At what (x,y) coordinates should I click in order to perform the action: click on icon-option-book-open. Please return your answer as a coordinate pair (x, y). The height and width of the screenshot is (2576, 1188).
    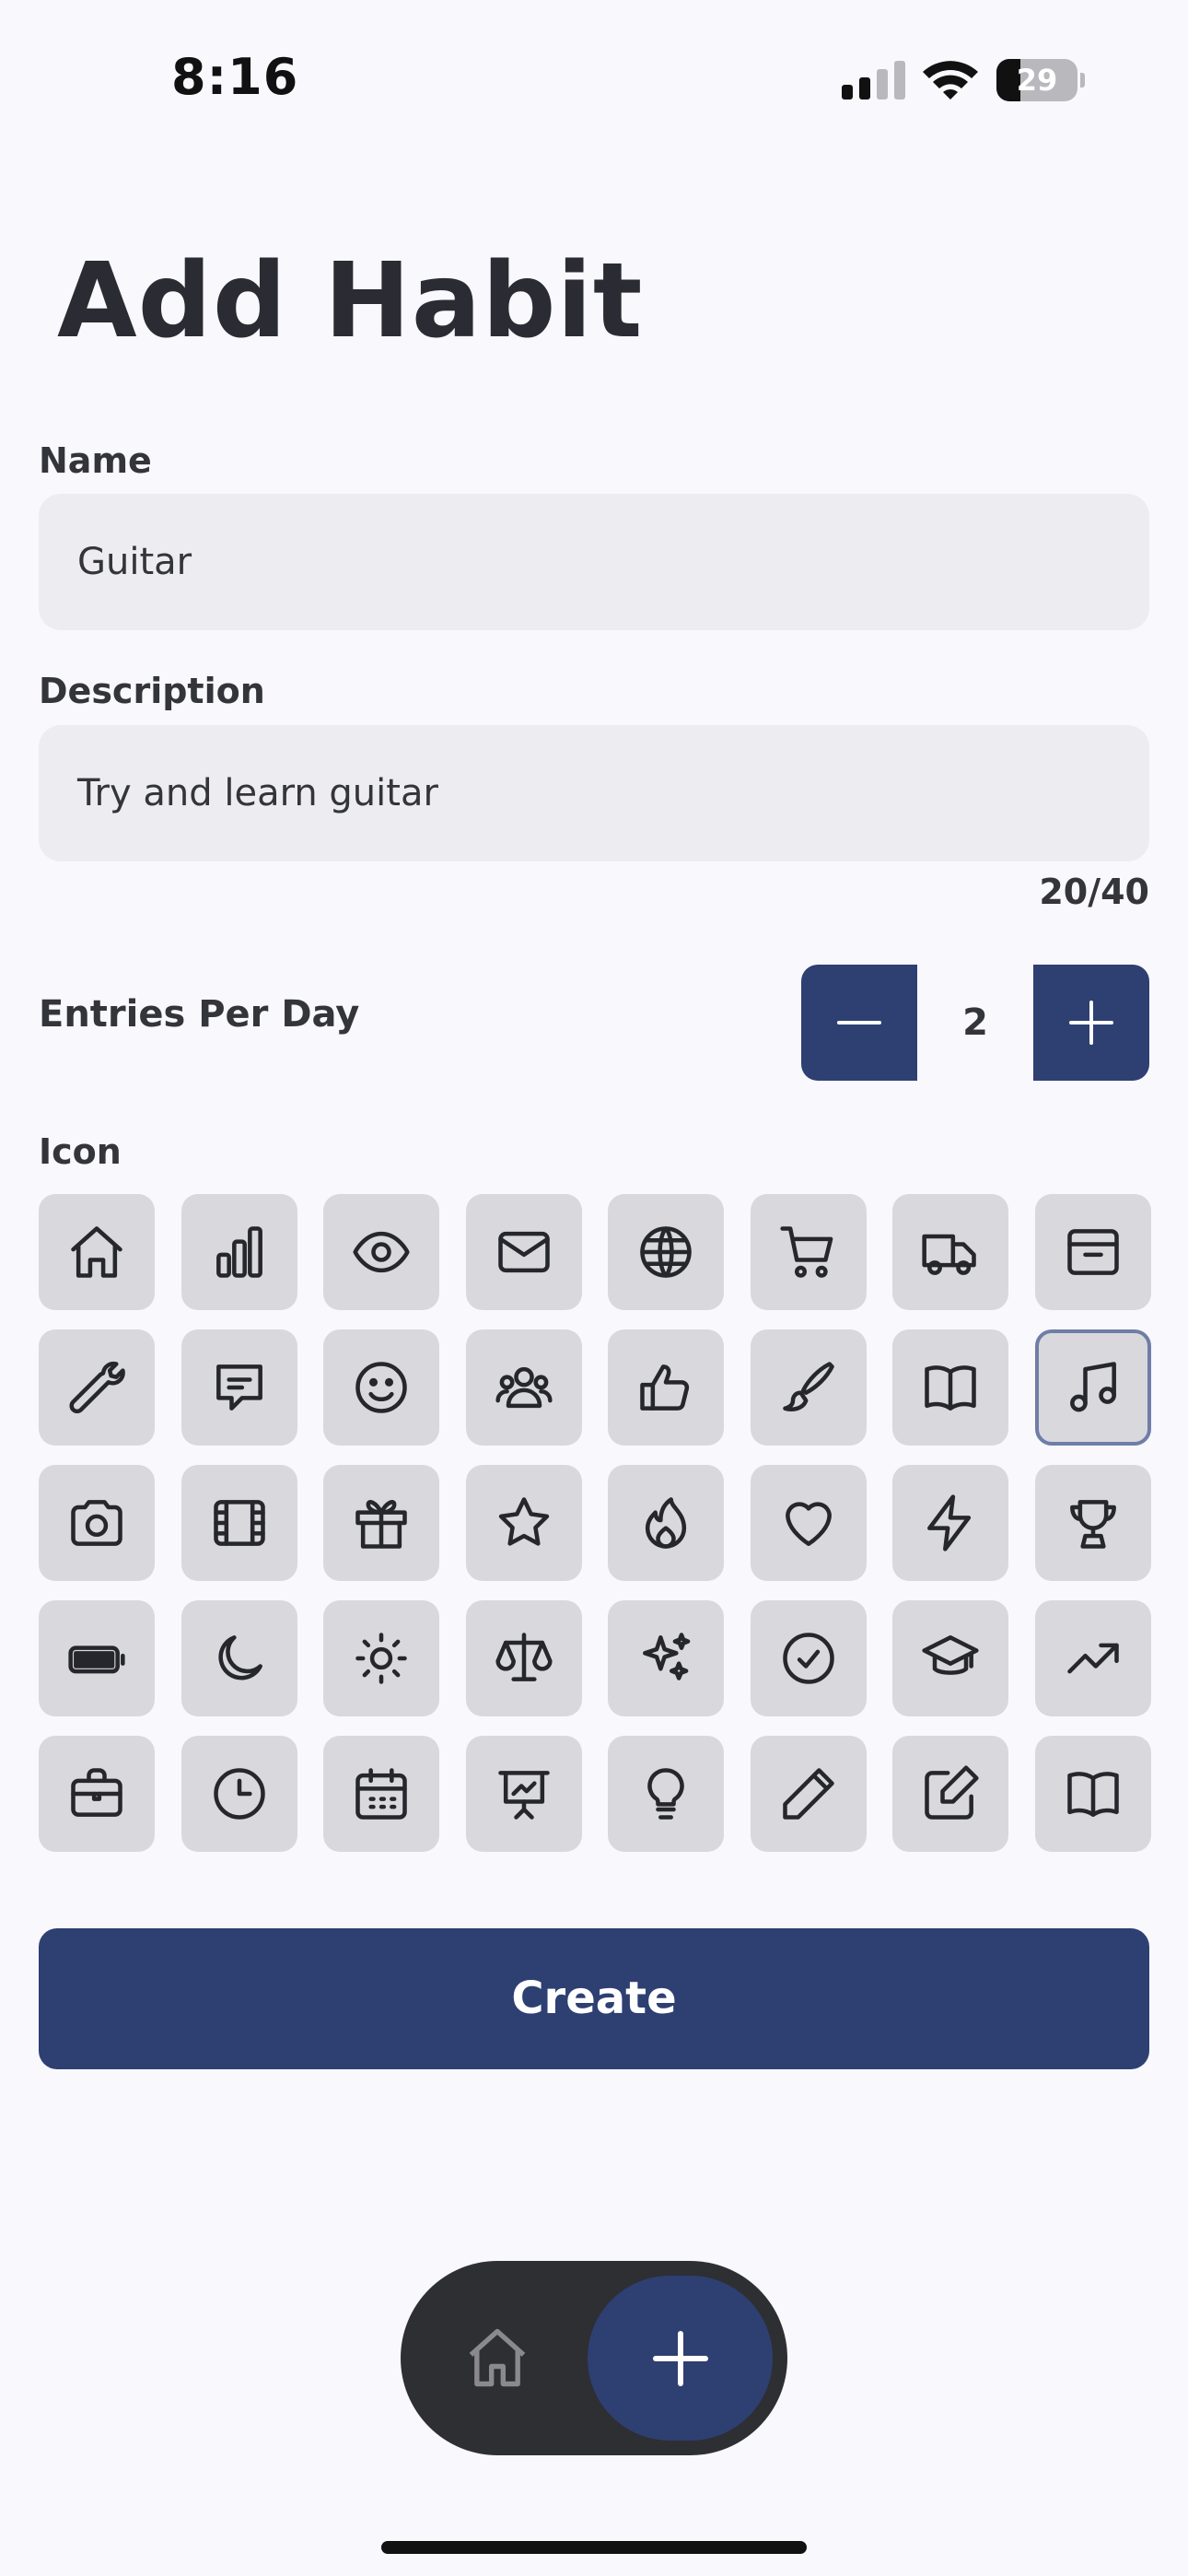
    Looking at the image, I should click on (950, 1387).